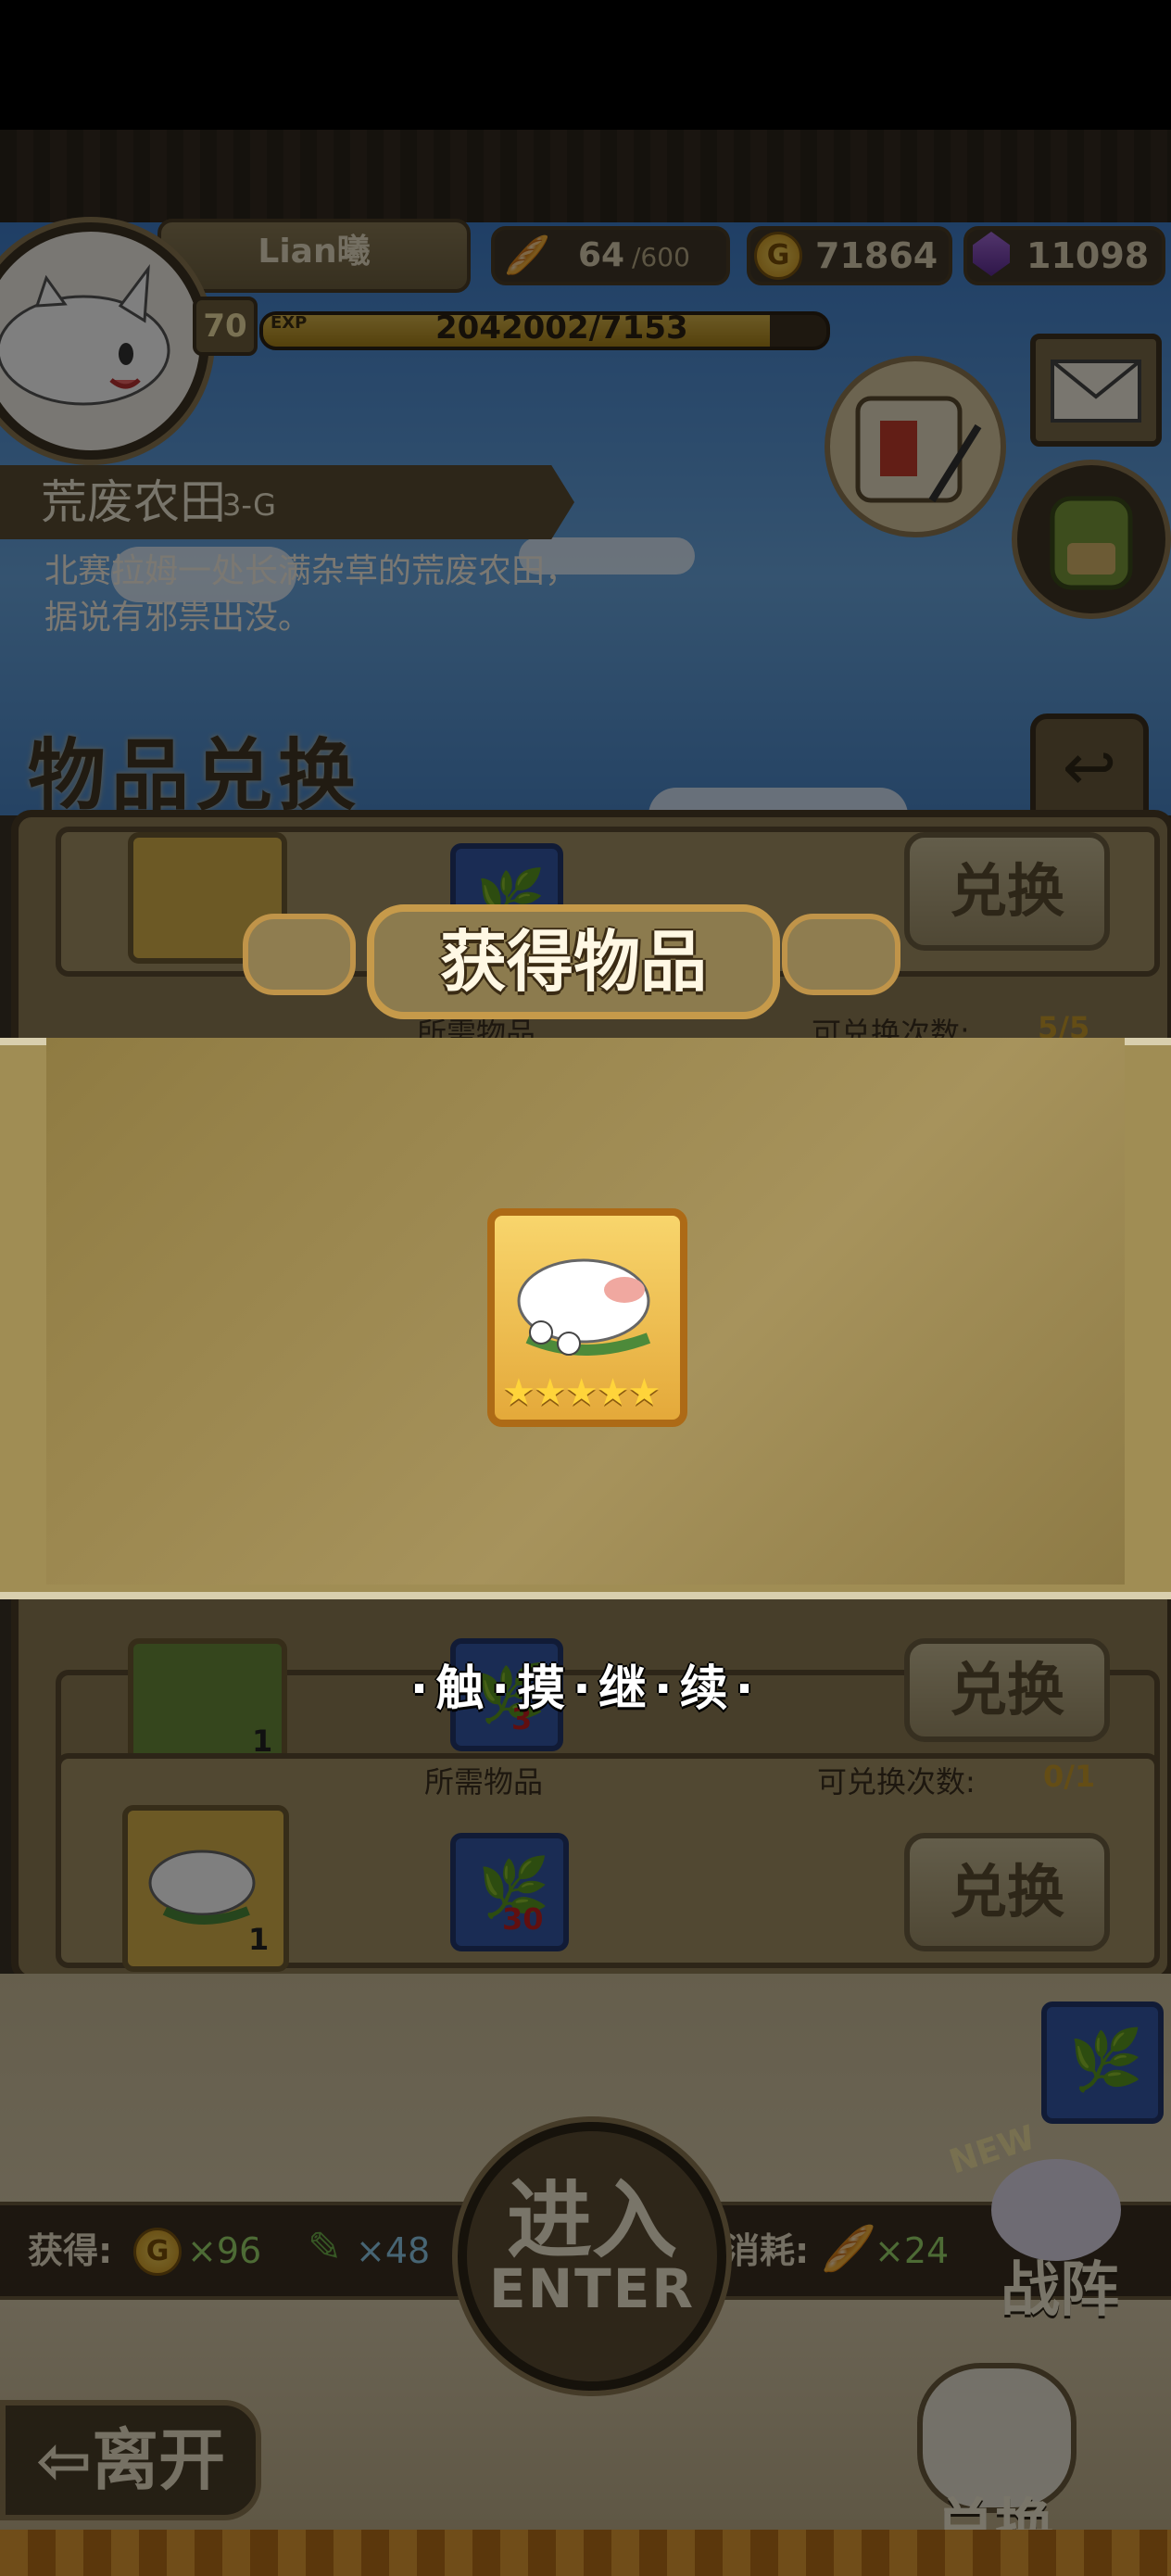 The image size is (1171, 2576). I want to click on modal-title-tab-right, so click(841, 954).